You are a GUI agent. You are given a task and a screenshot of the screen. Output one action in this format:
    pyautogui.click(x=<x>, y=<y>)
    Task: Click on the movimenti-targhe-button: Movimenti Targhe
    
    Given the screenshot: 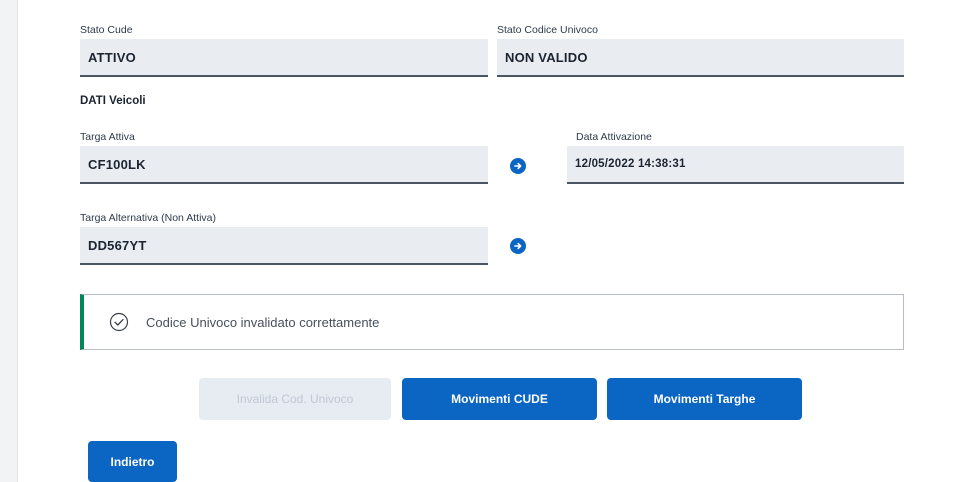 What is the action you would take?
    pyautogui.click(x=704, y=399)
    